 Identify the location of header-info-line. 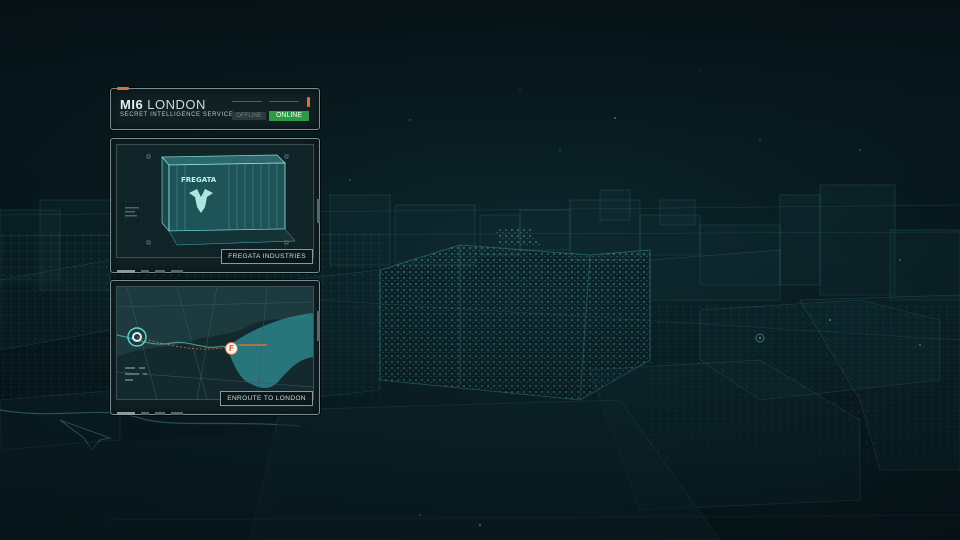
(247, 104).